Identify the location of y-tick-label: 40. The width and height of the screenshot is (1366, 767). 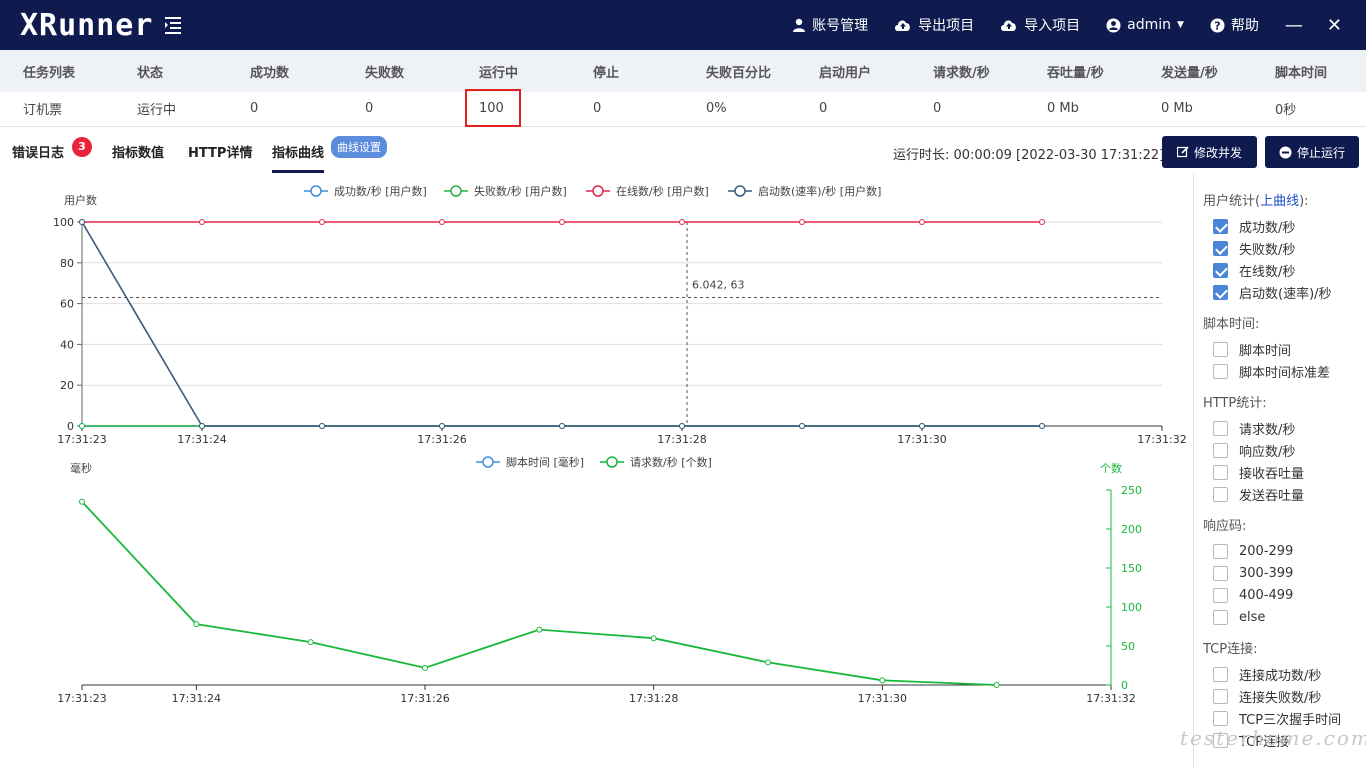
(67, 344).